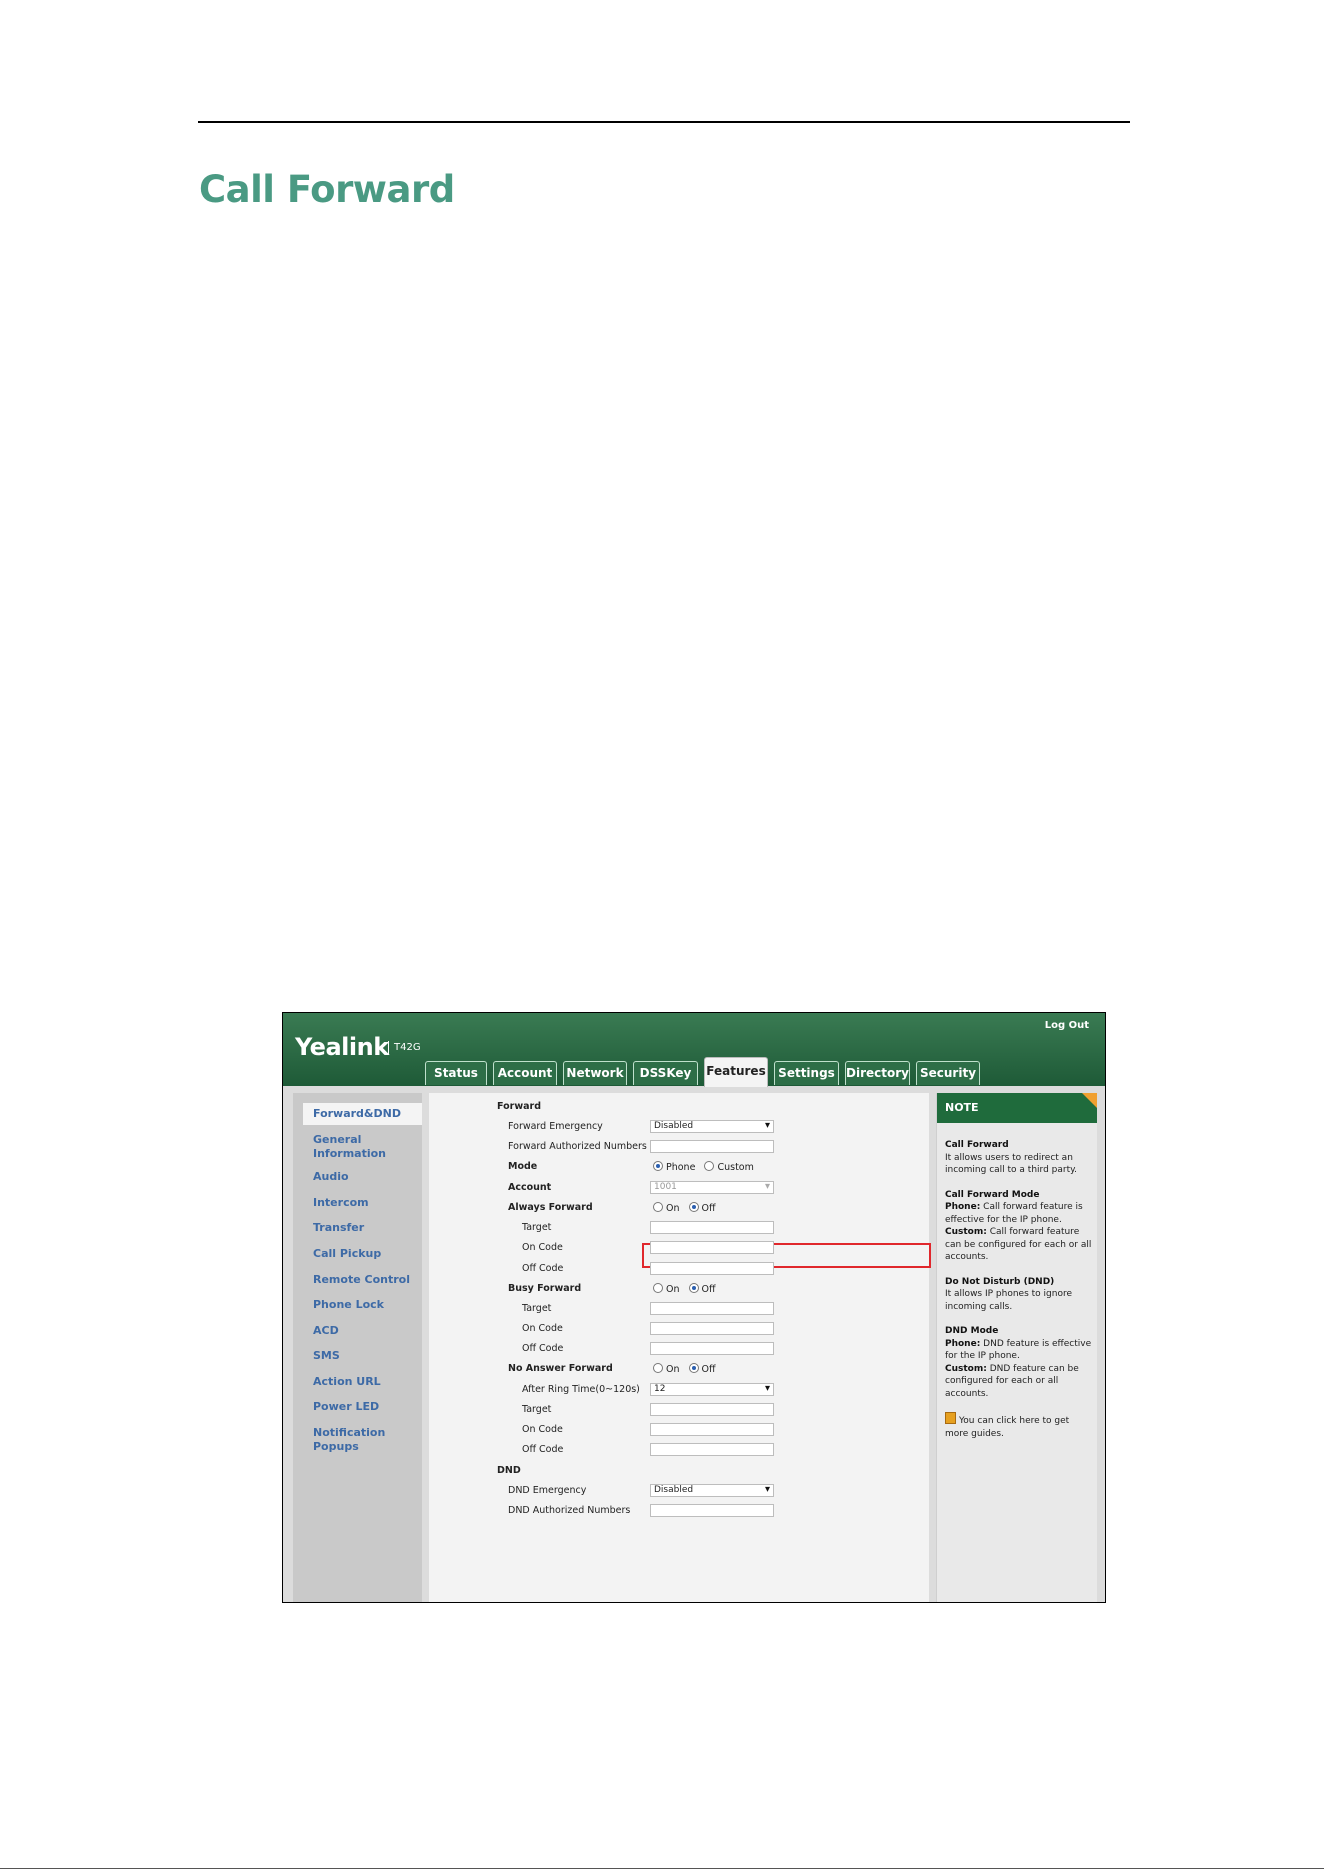 The width and height of the screenshot is (1324, 1872). What do you see at coordinates (709, 1166) in the screenshot?
I see `mode-custom-radio` at bounding box center [709, 1166].